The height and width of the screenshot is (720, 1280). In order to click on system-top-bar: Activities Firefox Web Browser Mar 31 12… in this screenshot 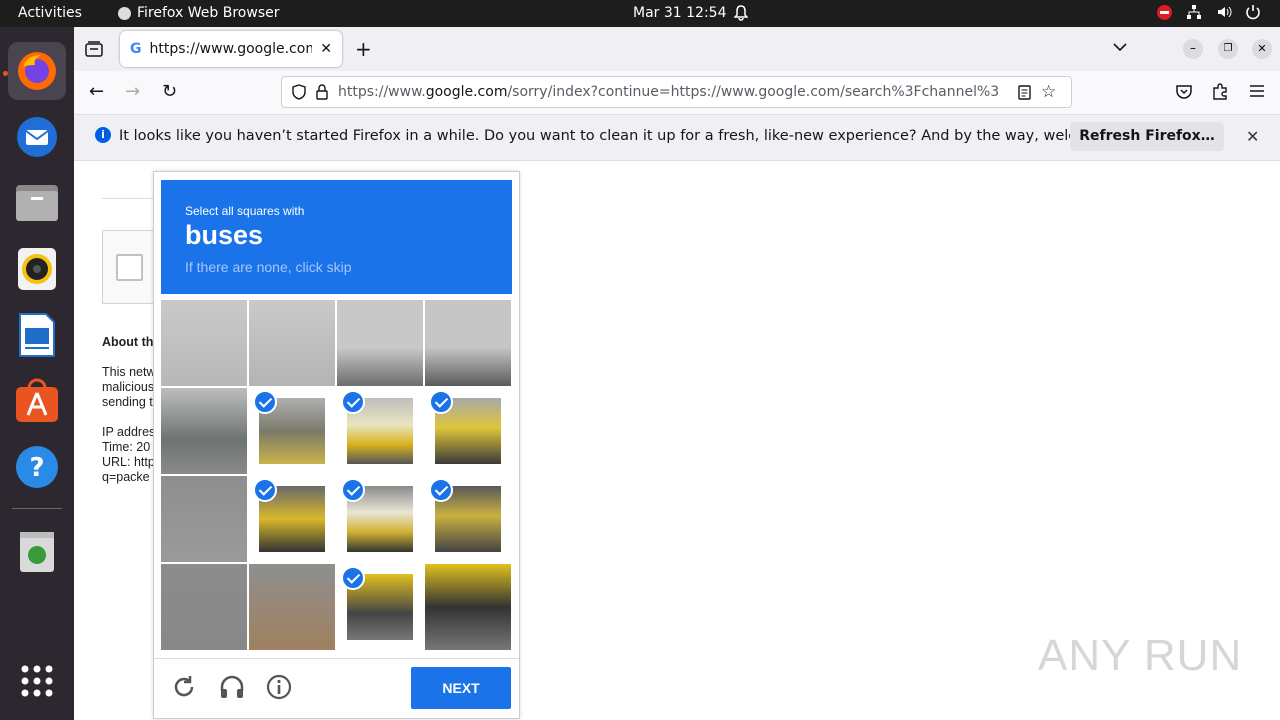, I will do `click(640, 13)`.